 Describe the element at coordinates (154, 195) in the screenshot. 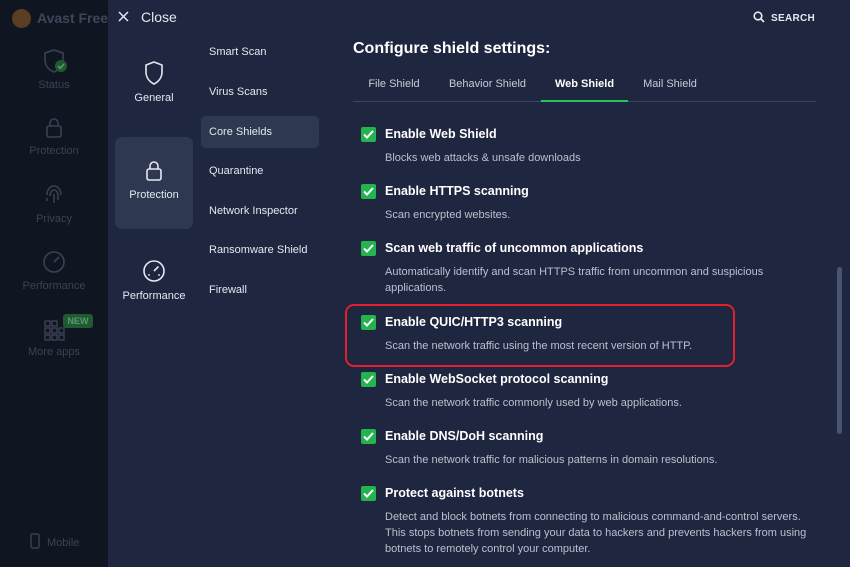

I see `category-protection-label: Protection` at that location.